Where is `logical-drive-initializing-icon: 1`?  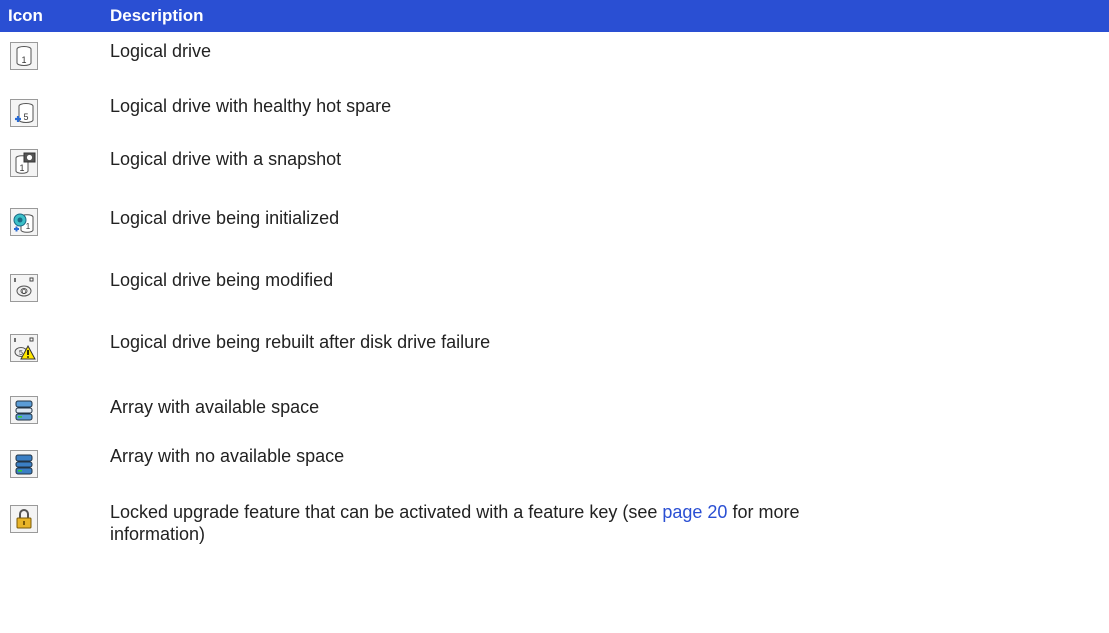 logical-drive-initializing-icon: 1 is located at coordinates (24, 222).